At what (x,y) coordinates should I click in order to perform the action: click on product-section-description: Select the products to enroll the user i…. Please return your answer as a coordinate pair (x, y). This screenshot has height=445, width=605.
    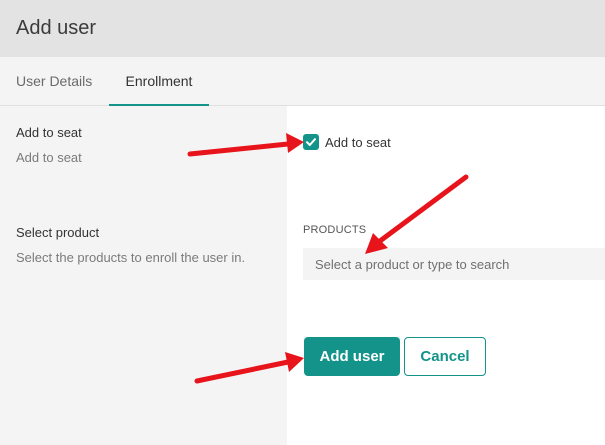
    Looking at the image, I should click on (131, 257).